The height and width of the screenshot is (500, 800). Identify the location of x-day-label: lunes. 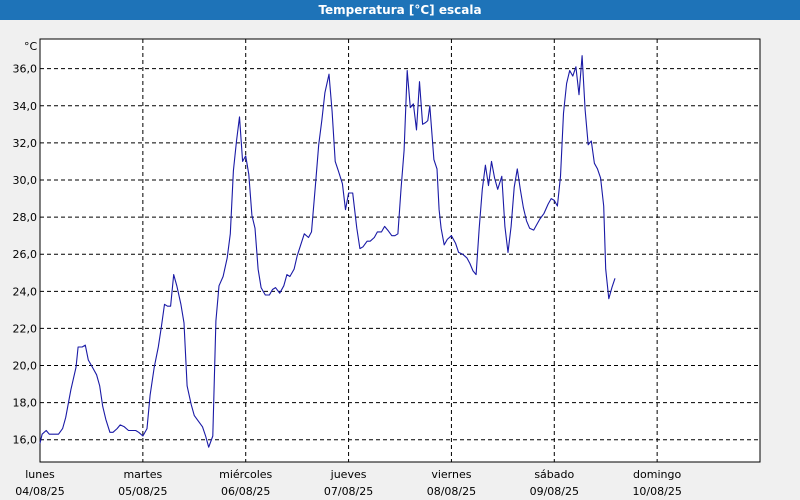
(40, 474).